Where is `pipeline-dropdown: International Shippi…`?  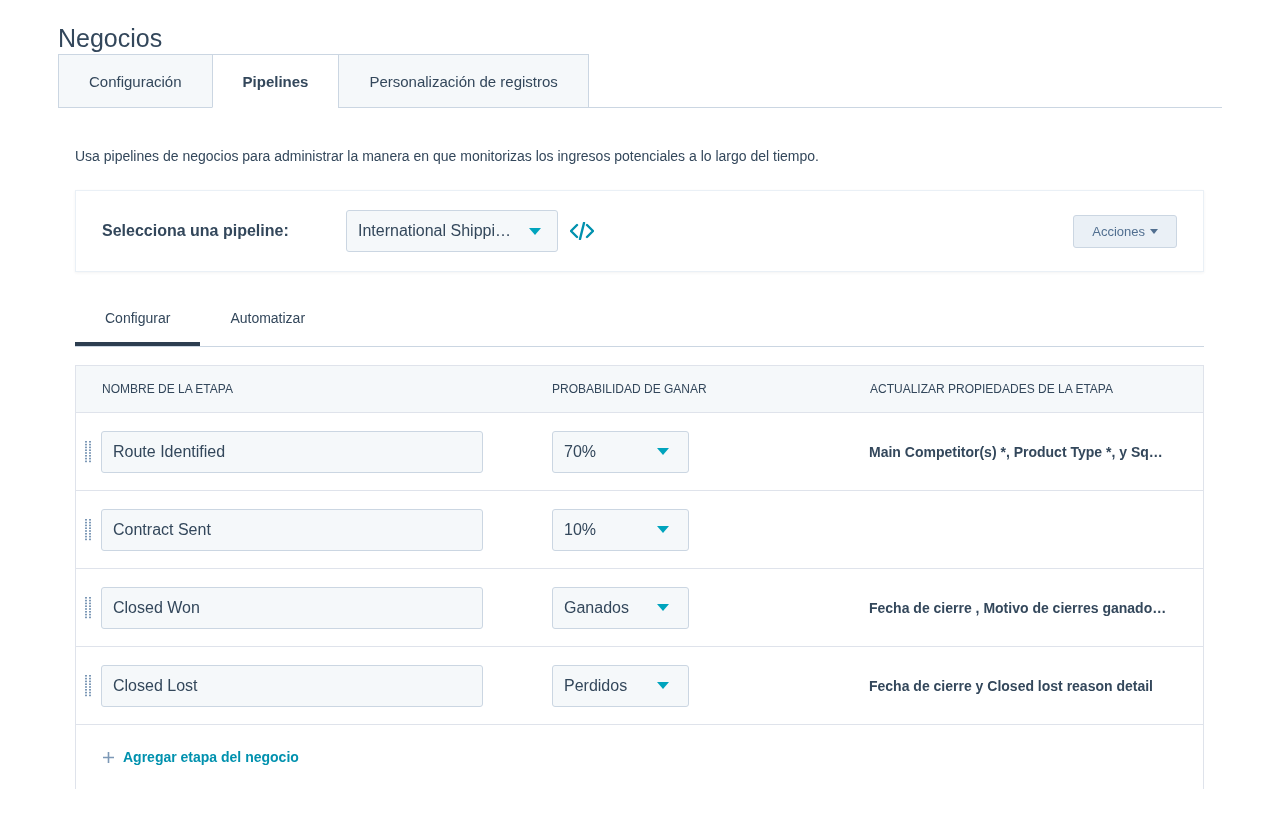 pipeline-dropdown: International Shippi… is located at coordinates (452, 231).